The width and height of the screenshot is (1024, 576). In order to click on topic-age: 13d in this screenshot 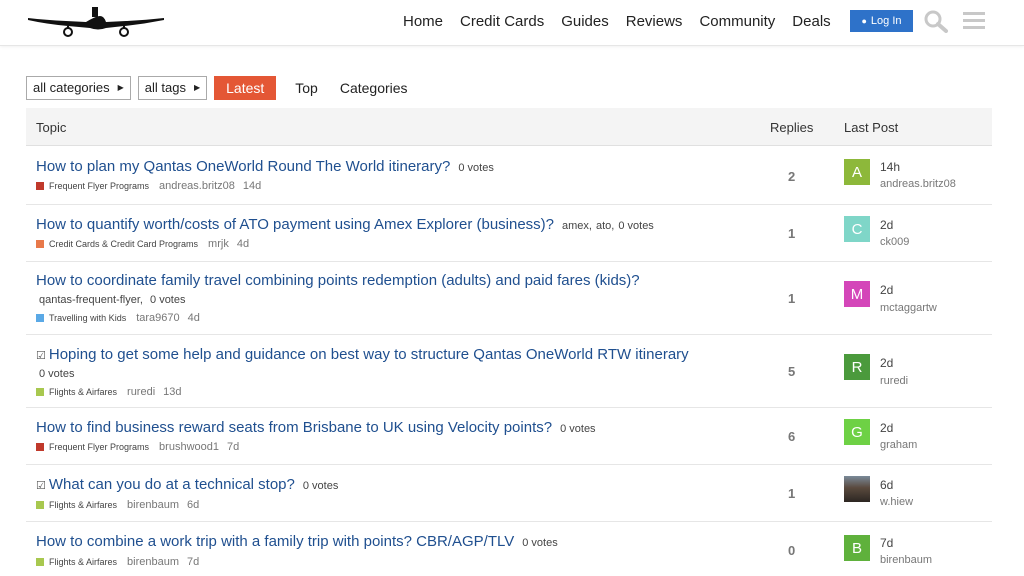, I will do `click(172, 392)`.